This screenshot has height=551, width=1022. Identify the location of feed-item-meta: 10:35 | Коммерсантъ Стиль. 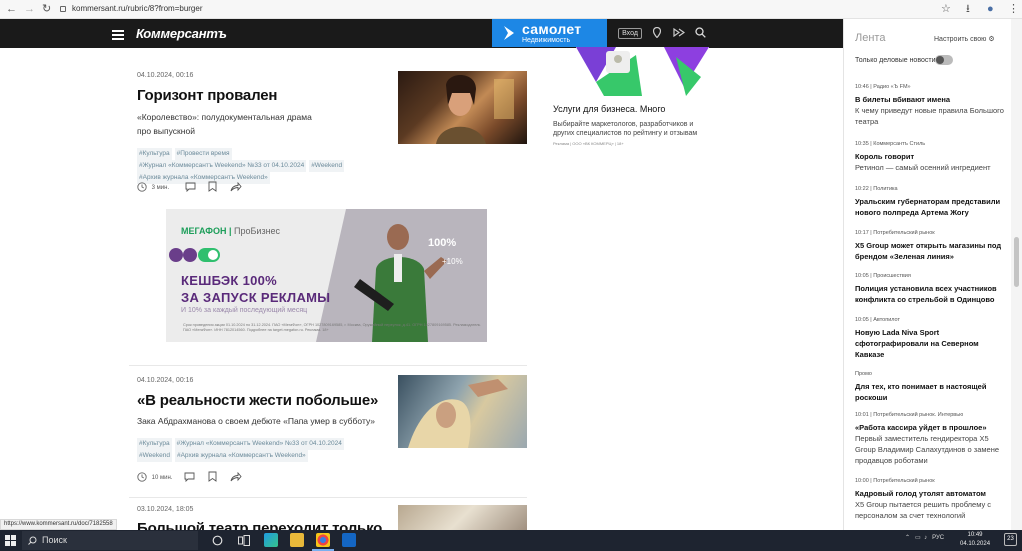
(890, 144).